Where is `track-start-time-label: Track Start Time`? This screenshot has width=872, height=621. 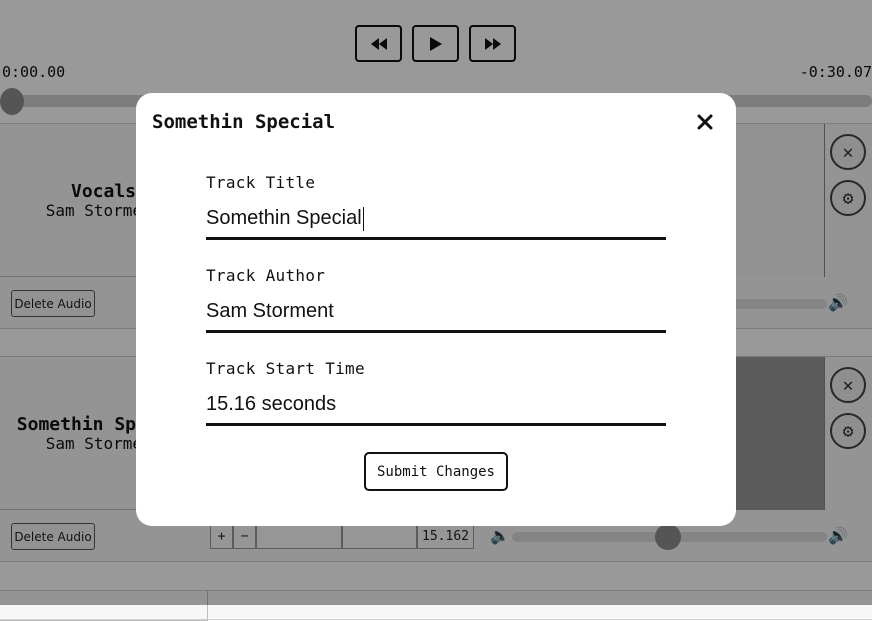 track-start-time-label: Track Start Time is located at coordinates (285, 368).